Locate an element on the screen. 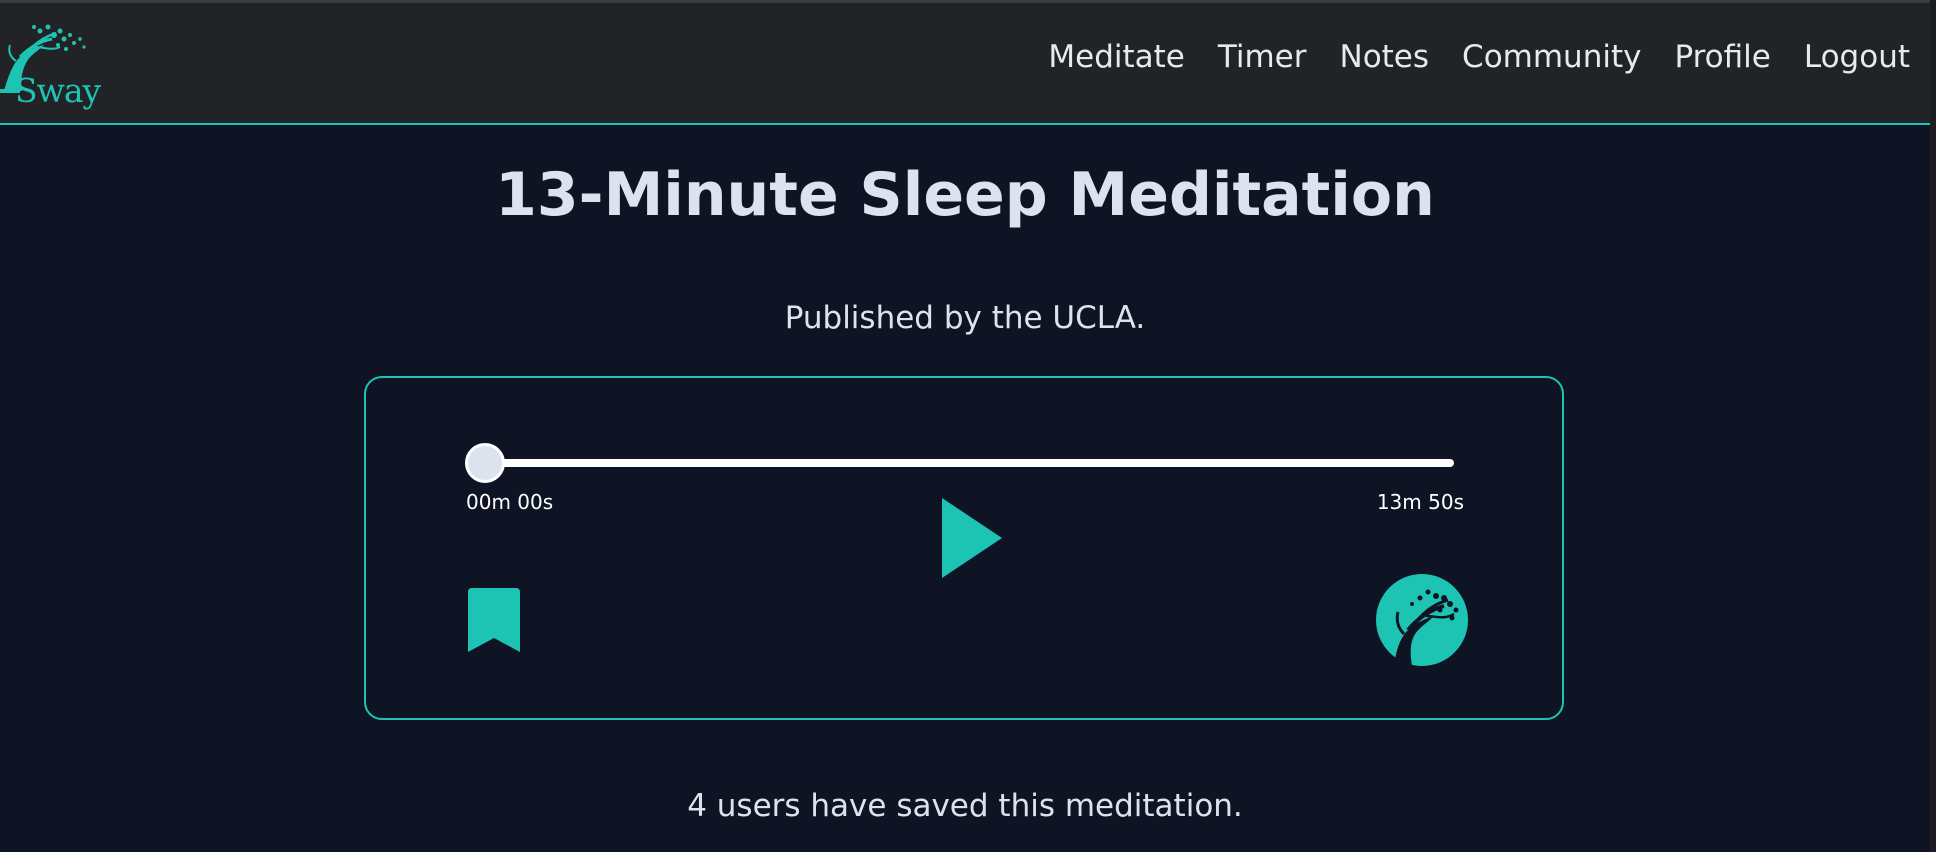  nav-community: Community is located at coordinates (1551, 57).